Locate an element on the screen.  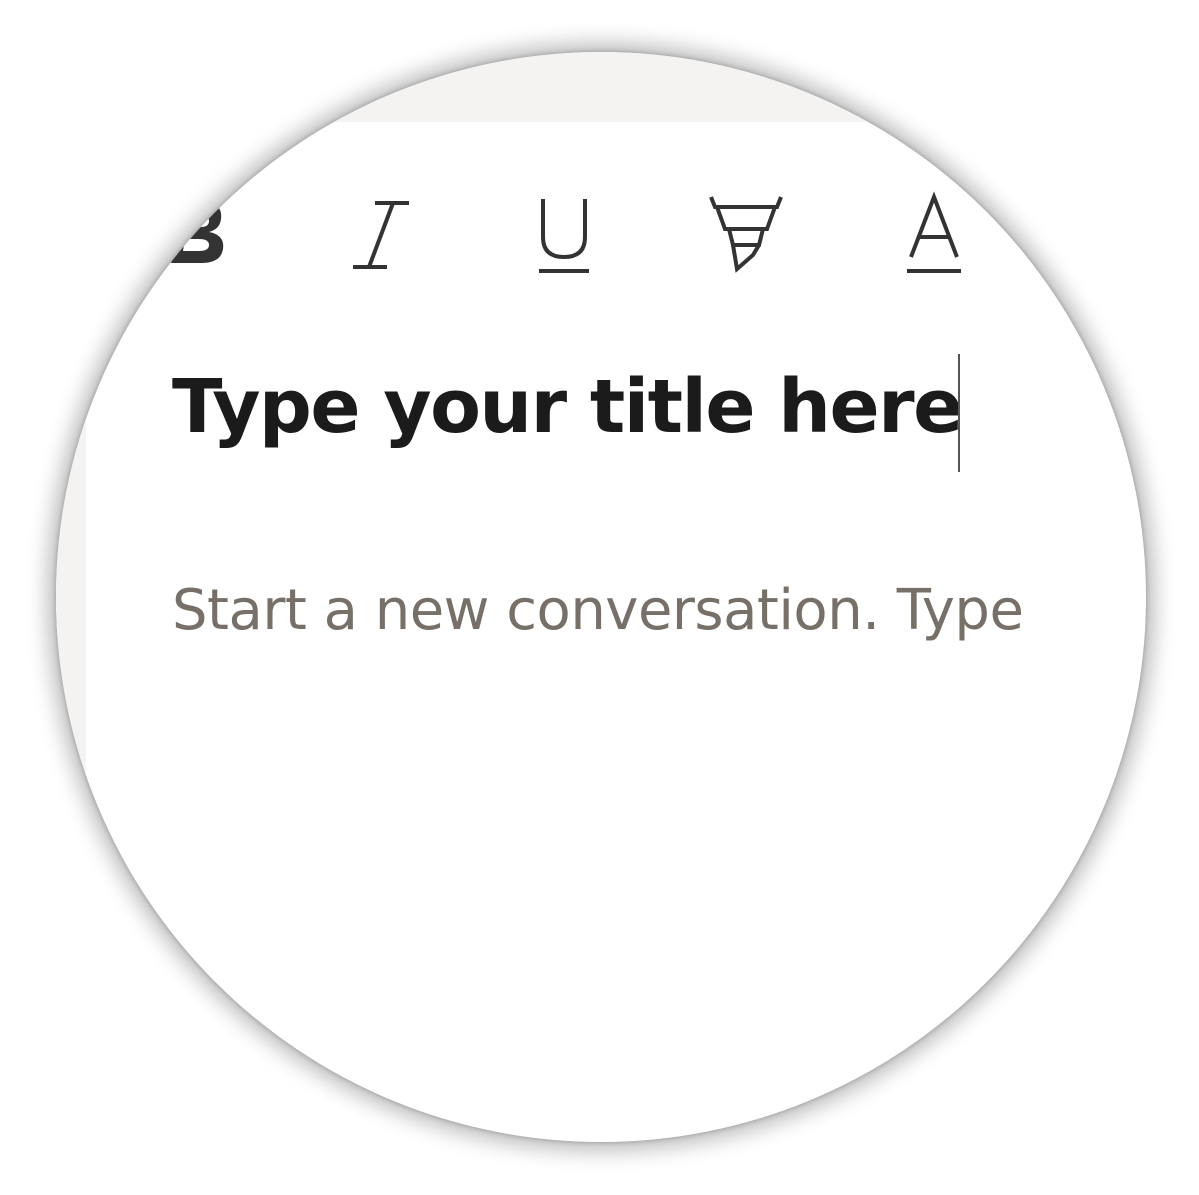
title-text: Type your title here is located at coordinates (567, 407).